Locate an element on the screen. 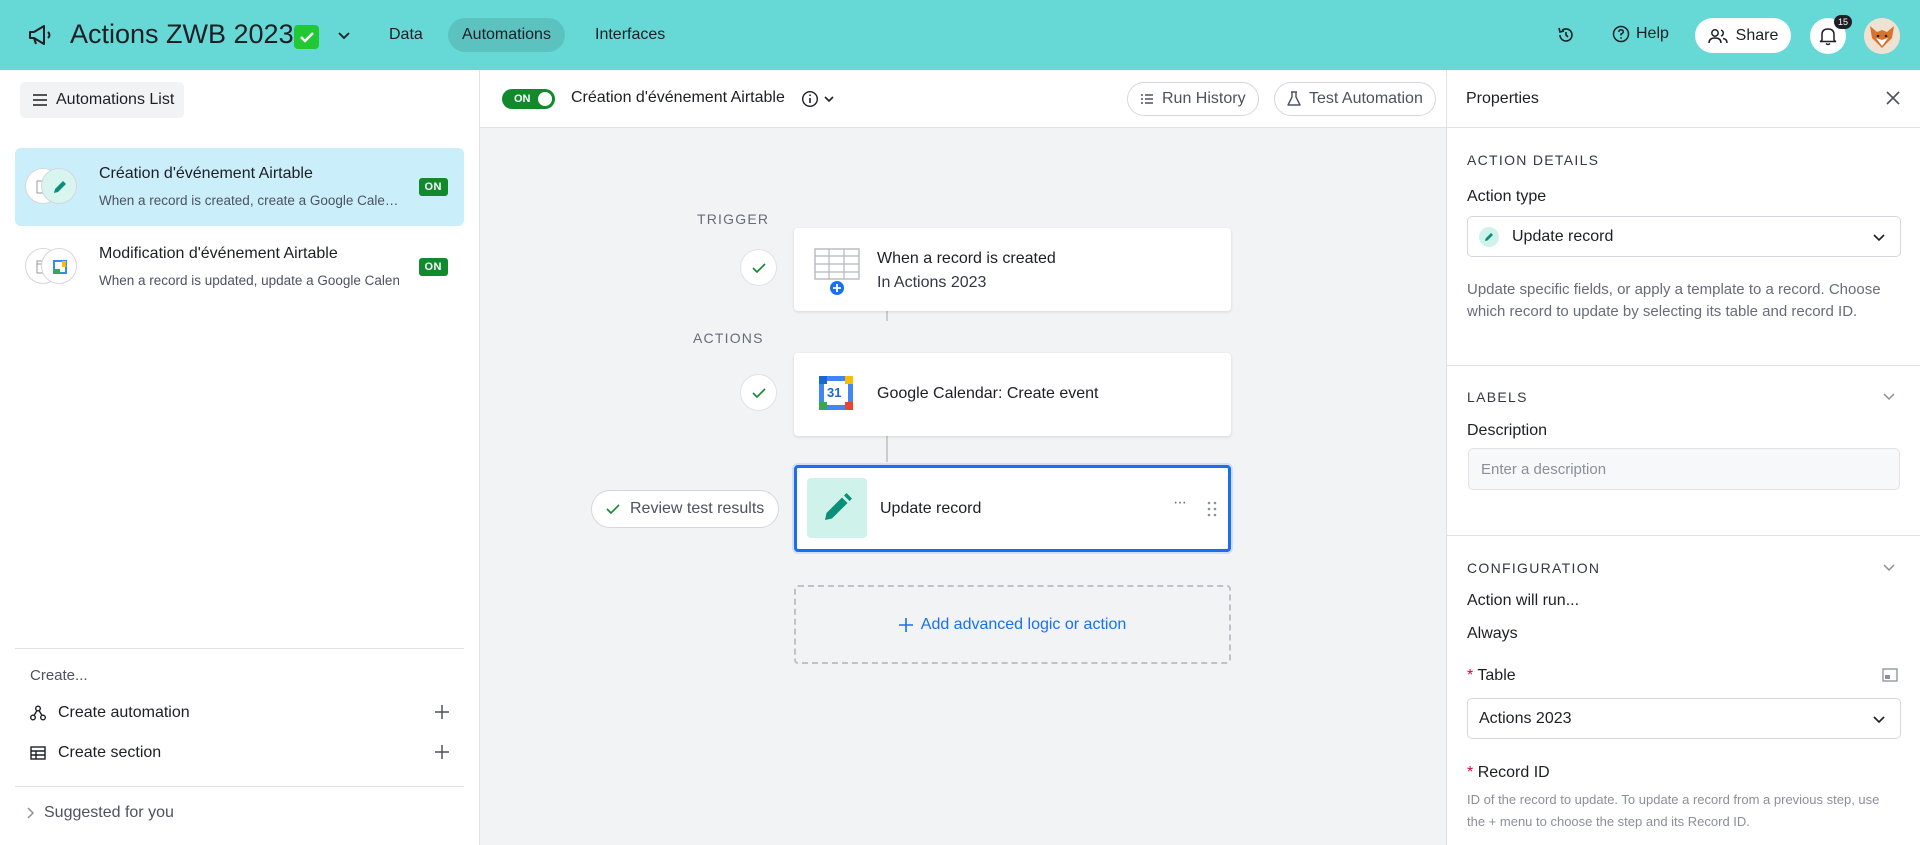  add-logic-or-action-button: Add advanced logic or action is located at coordinates (1012, 624).